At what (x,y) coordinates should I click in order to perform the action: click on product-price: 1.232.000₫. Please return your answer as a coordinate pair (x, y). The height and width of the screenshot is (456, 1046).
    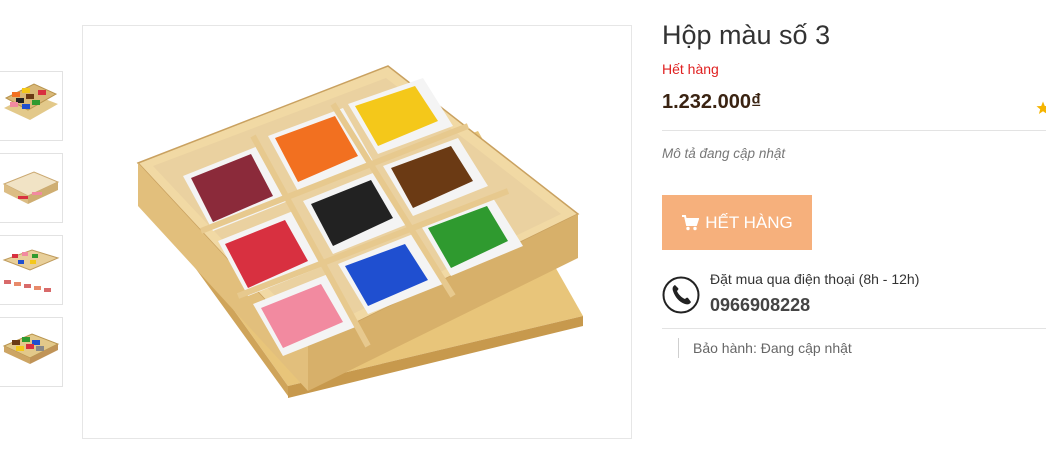
    Looking at the image, I should click on (712, 102).